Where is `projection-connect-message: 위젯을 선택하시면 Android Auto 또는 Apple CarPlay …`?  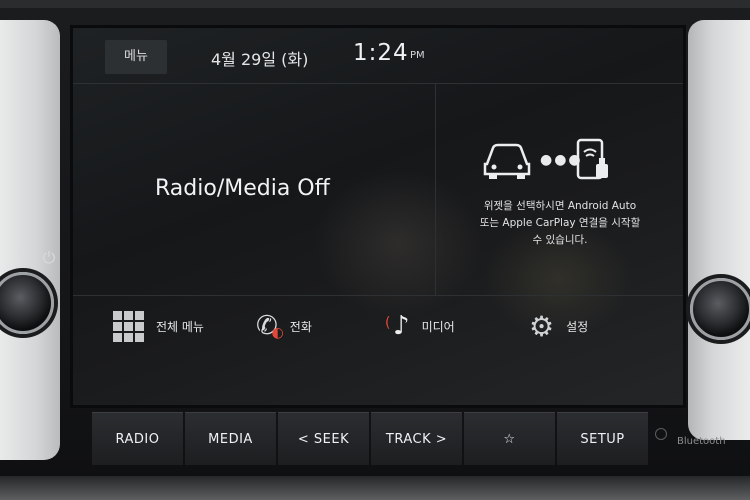
projection-connect-message: 위젯을 선택하시면 Android Auto 또는 Apple CarPlay … is located at coordinates (560, 223).